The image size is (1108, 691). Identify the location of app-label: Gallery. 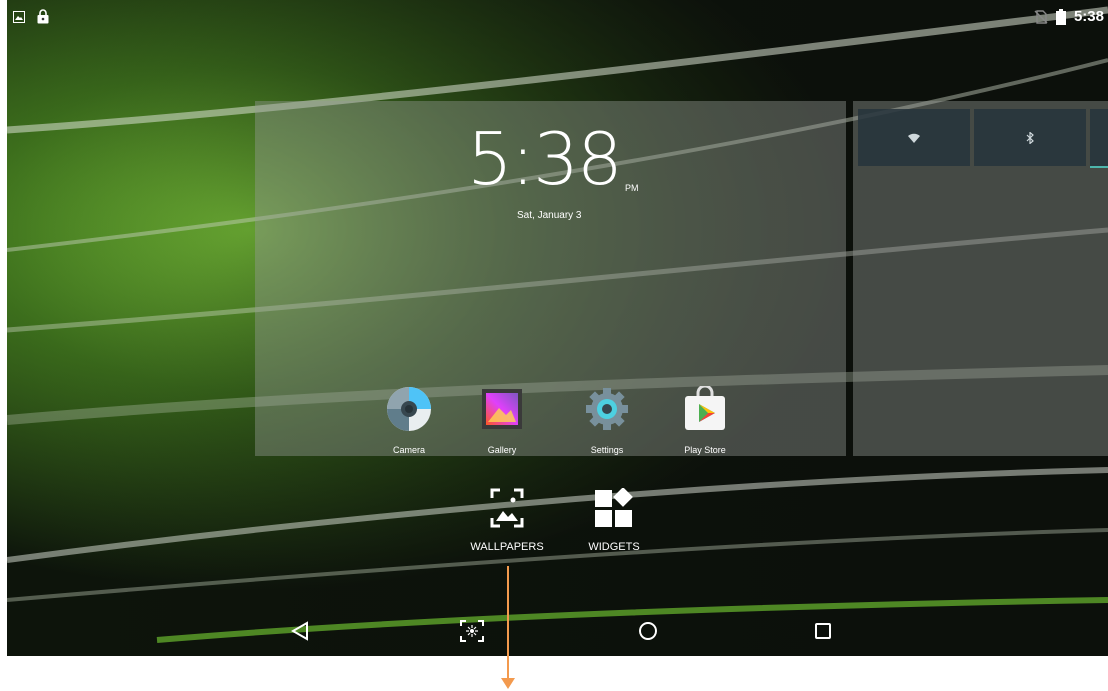
(502, 450).